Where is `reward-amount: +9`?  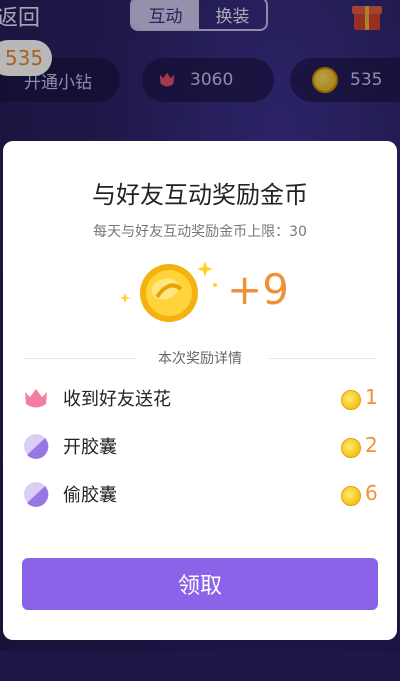 reward-amount: +9 is located at coordinates (258, 289).